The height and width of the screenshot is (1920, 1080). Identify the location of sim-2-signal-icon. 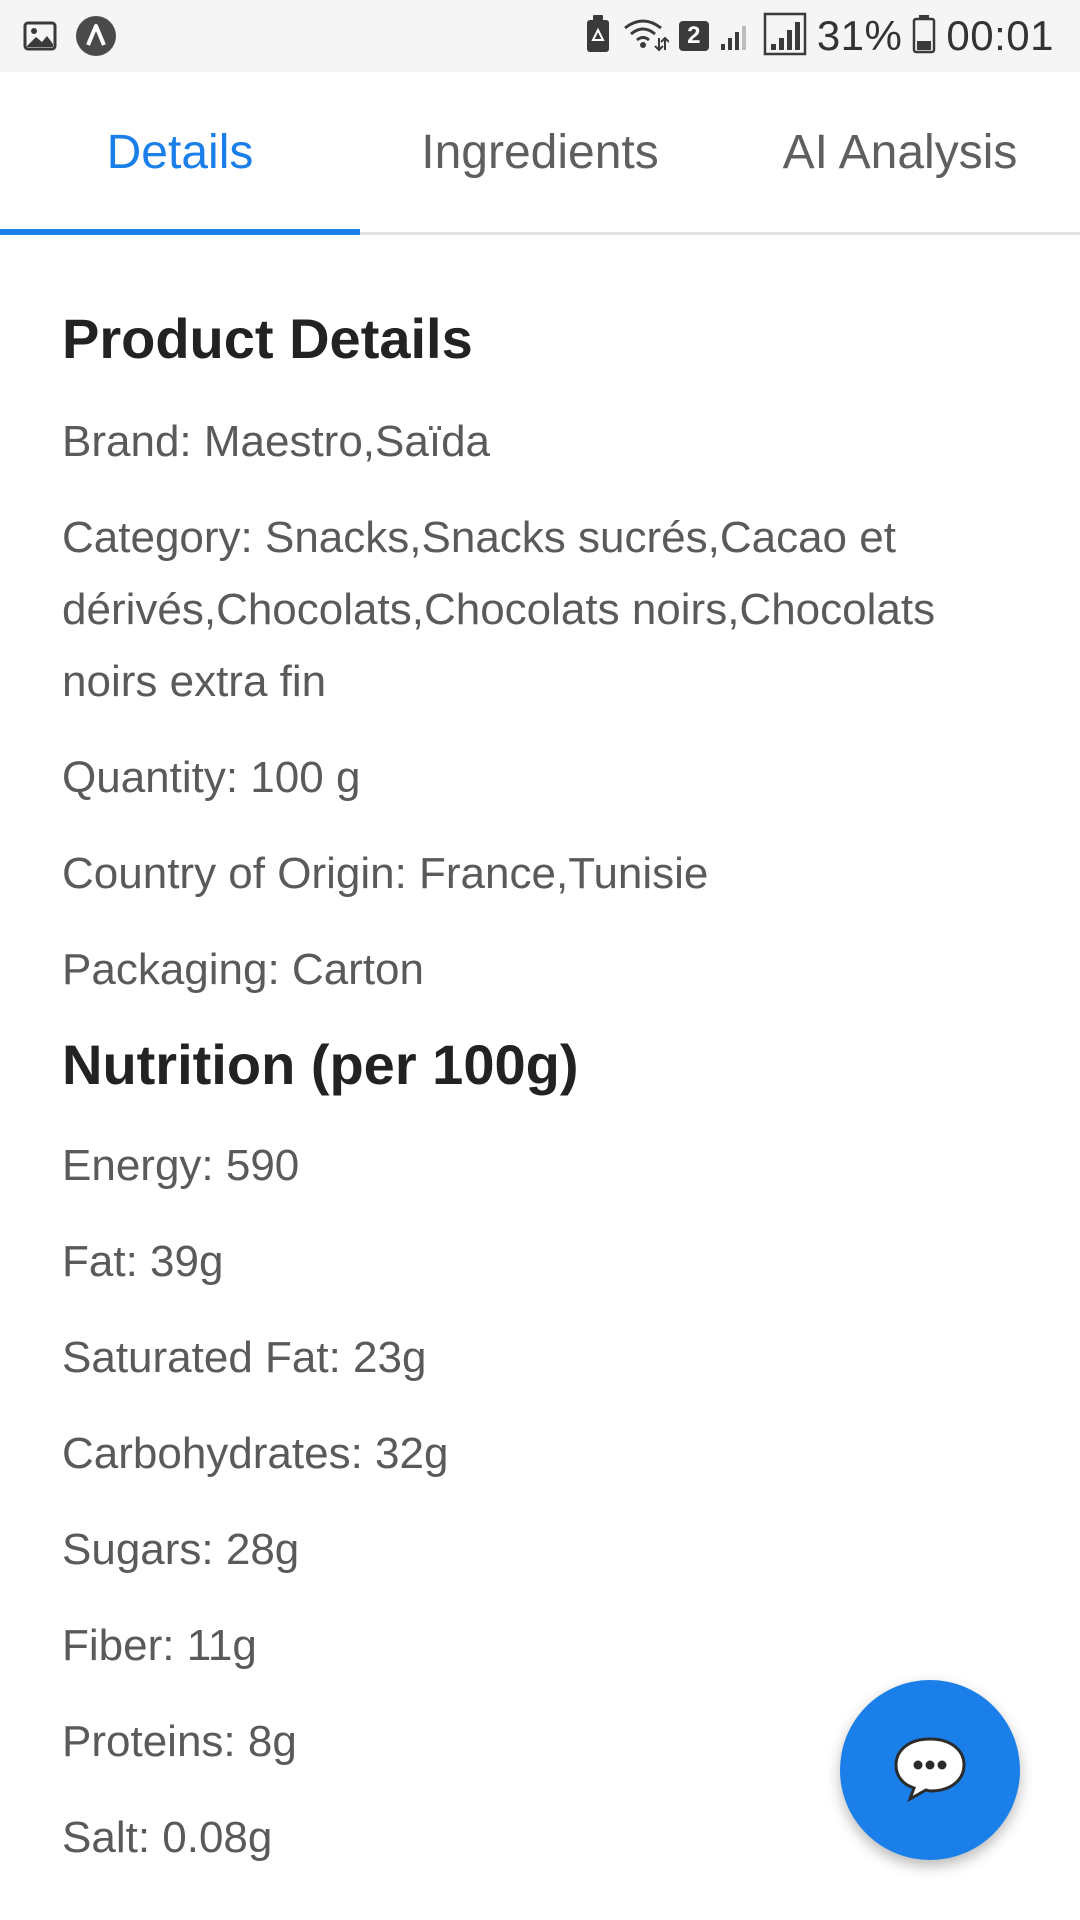
(736, 36).